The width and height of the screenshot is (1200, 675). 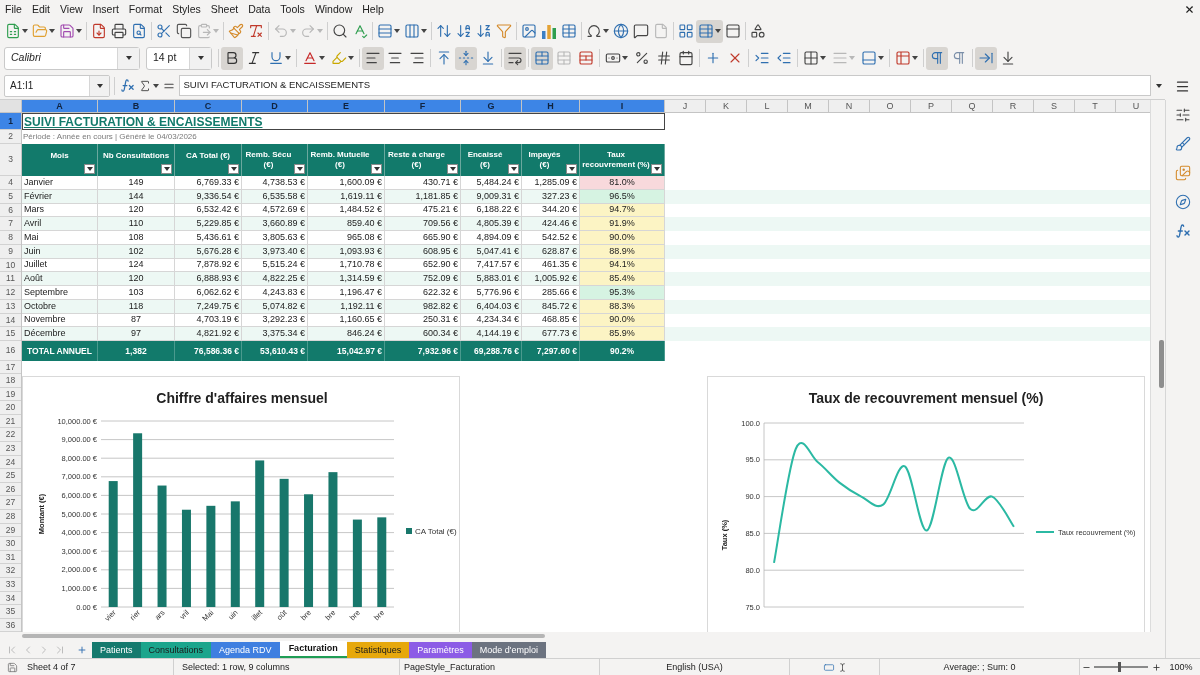 What do you see at coordinates (423, 106) in the screenshot?
I see `column-header: F` at bounding box center [423, 106].